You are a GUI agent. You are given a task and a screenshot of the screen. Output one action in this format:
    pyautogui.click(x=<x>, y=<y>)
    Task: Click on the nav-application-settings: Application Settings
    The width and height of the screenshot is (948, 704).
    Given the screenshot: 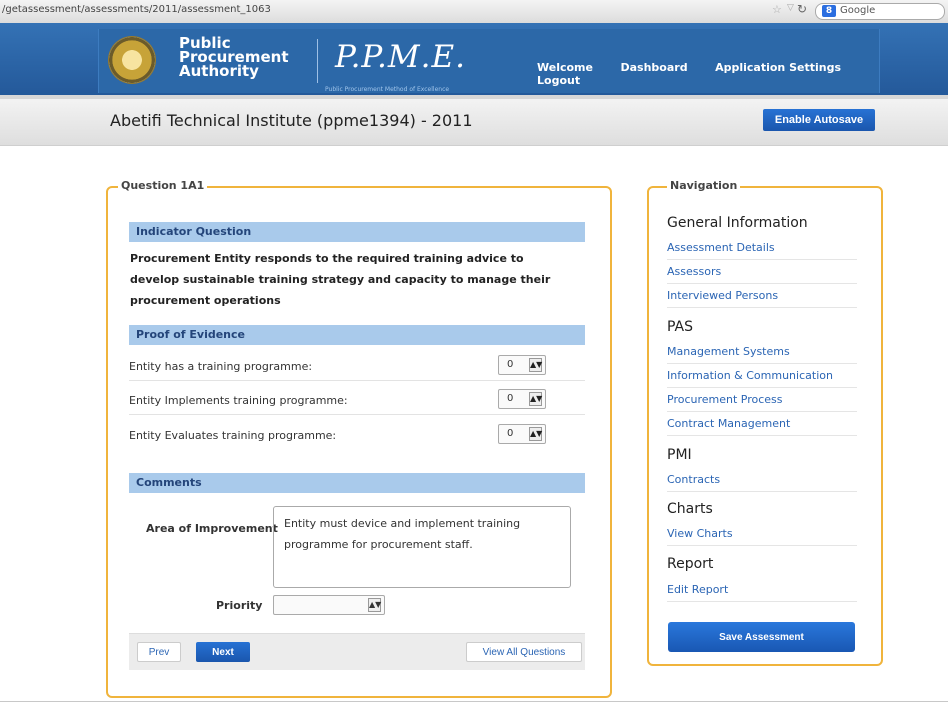 What is the action you would take?
    pyautogui.click(x=778, y=67)
    